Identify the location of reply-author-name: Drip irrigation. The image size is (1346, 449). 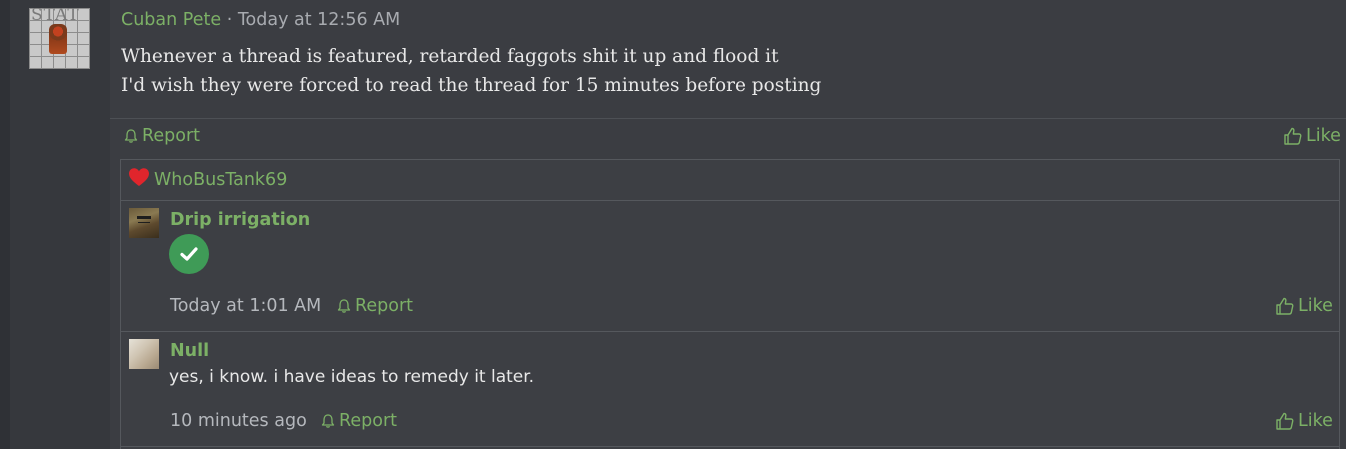
(240, 220).